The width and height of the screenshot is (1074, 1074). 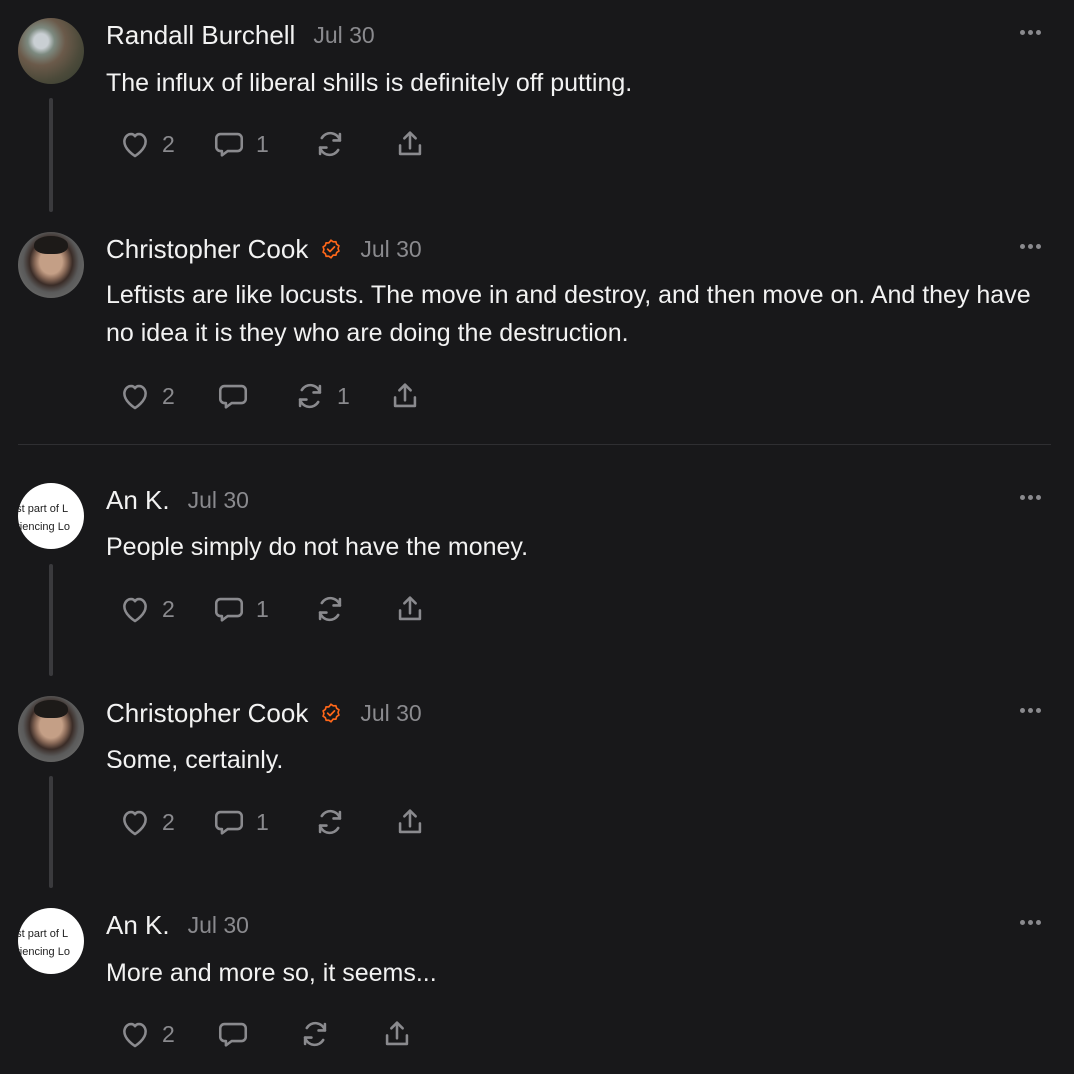 I want to click on divider, so click(x=534, y=444).